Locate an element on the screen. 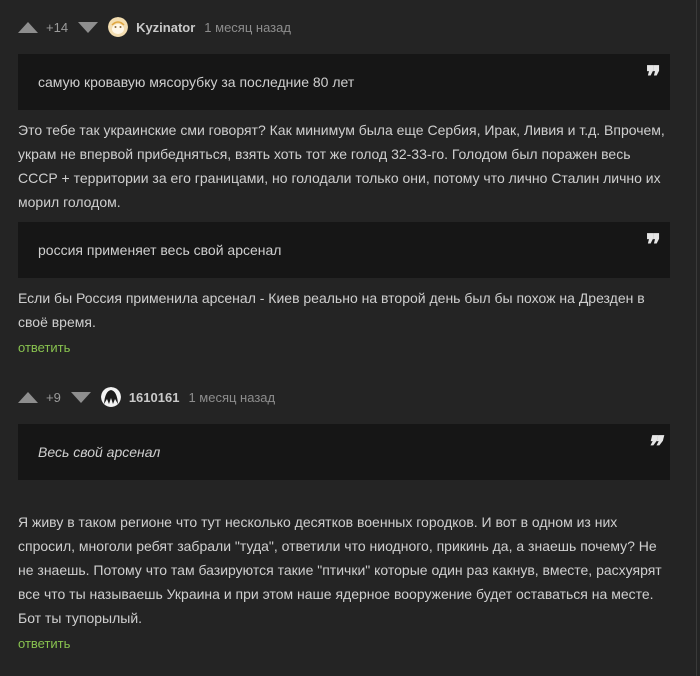  comment-rating: +9 is located at coordinates (53, 397).